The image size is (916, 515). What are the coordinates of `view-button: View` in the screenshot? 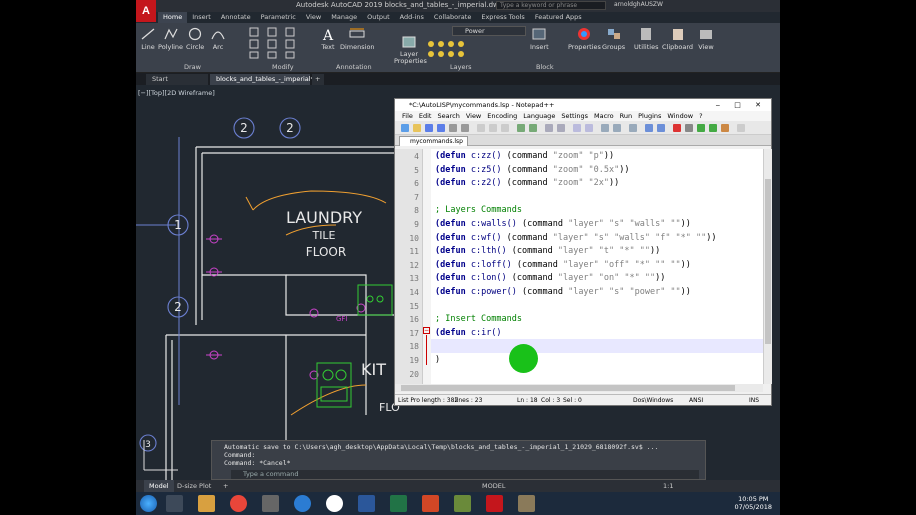 It's located at (706, 39).